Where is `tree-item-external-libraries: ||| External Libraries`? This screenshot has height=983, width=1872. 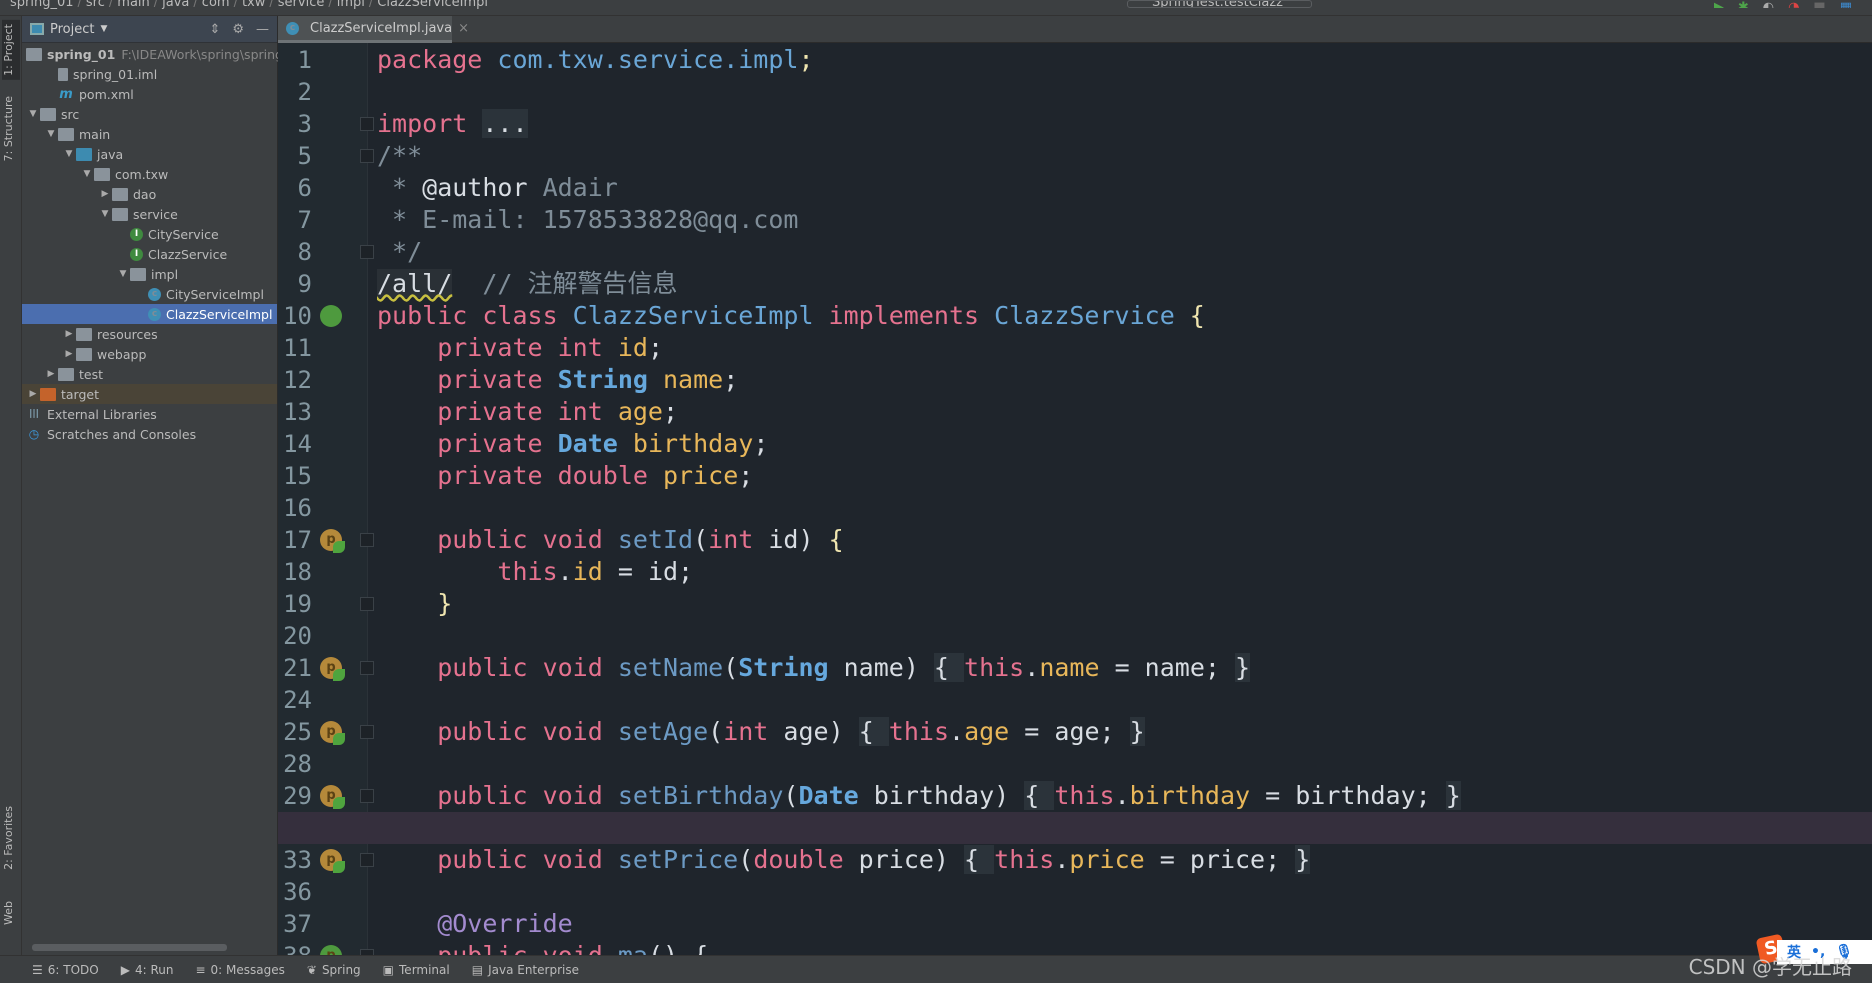 tree-item-external-libraries: ||| External Libraries is located at coordinates (149, 414).